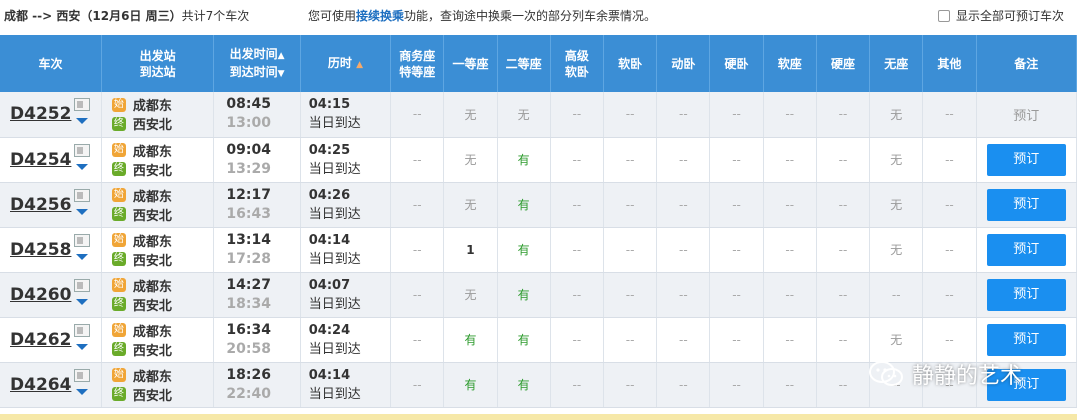 This screenshot has width=1077, height=420. What do you see at coordinates (281, 74) in the screenshot?
I see `sort-down-icon: ▼` at bounding box center [281, 74].